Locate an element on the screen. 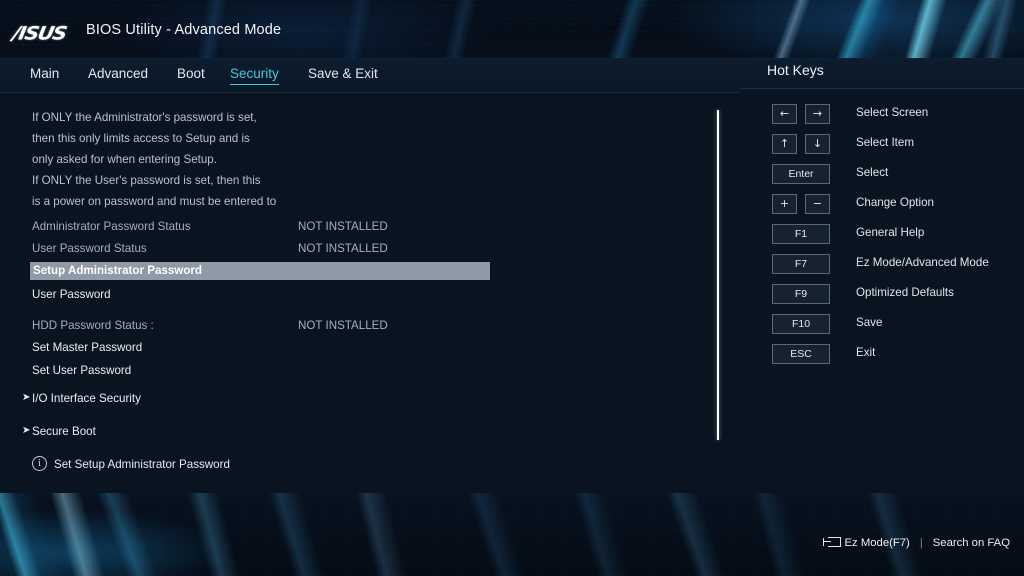 The width and height of the screenshot is (1024, 576). hotkey-description: Change Option is located at coordinates (895, 202).